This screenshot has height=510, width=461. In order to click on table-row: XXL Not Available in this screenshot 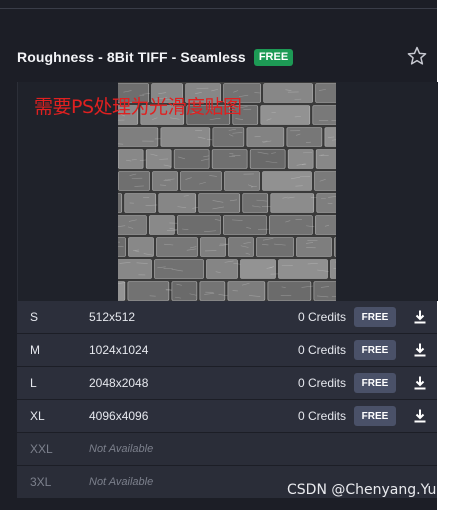, I will do `click(227, 449)`.